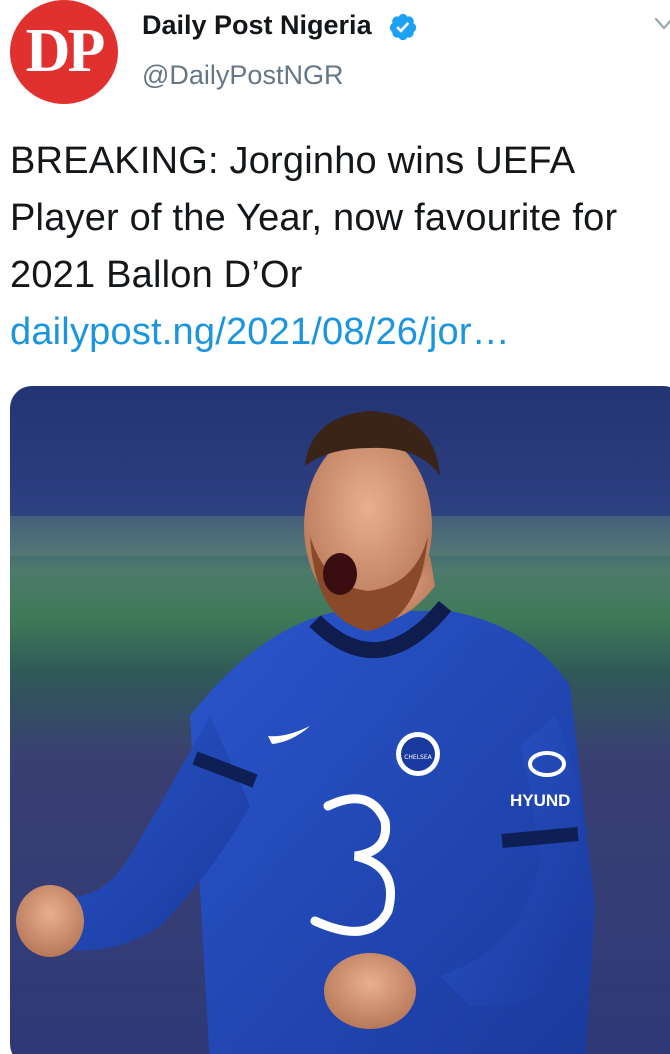 The height and width of the screenshot is (1054, 670). What do you see at coordinates (242, 75) in the screenshot?
I see `handle: @DailyPostNGR` at bounding box center [242, 75].